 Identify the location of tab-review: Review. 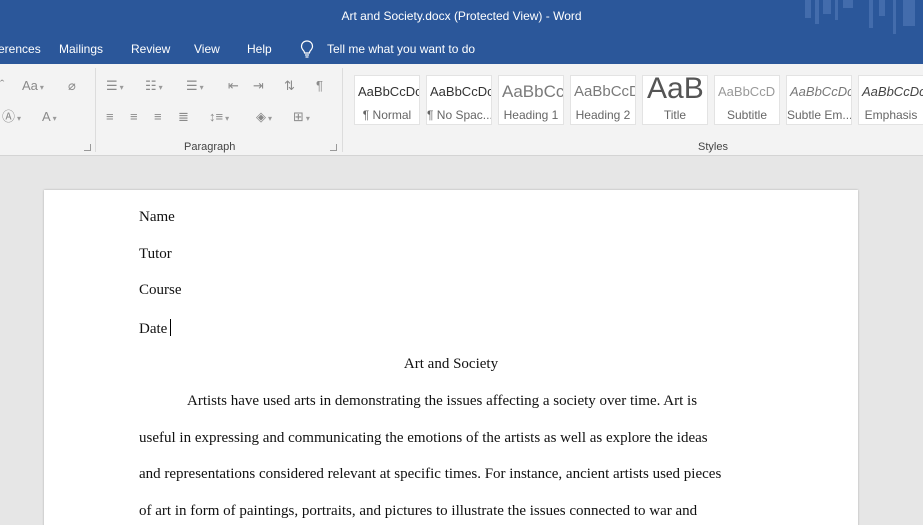
(150, 49).